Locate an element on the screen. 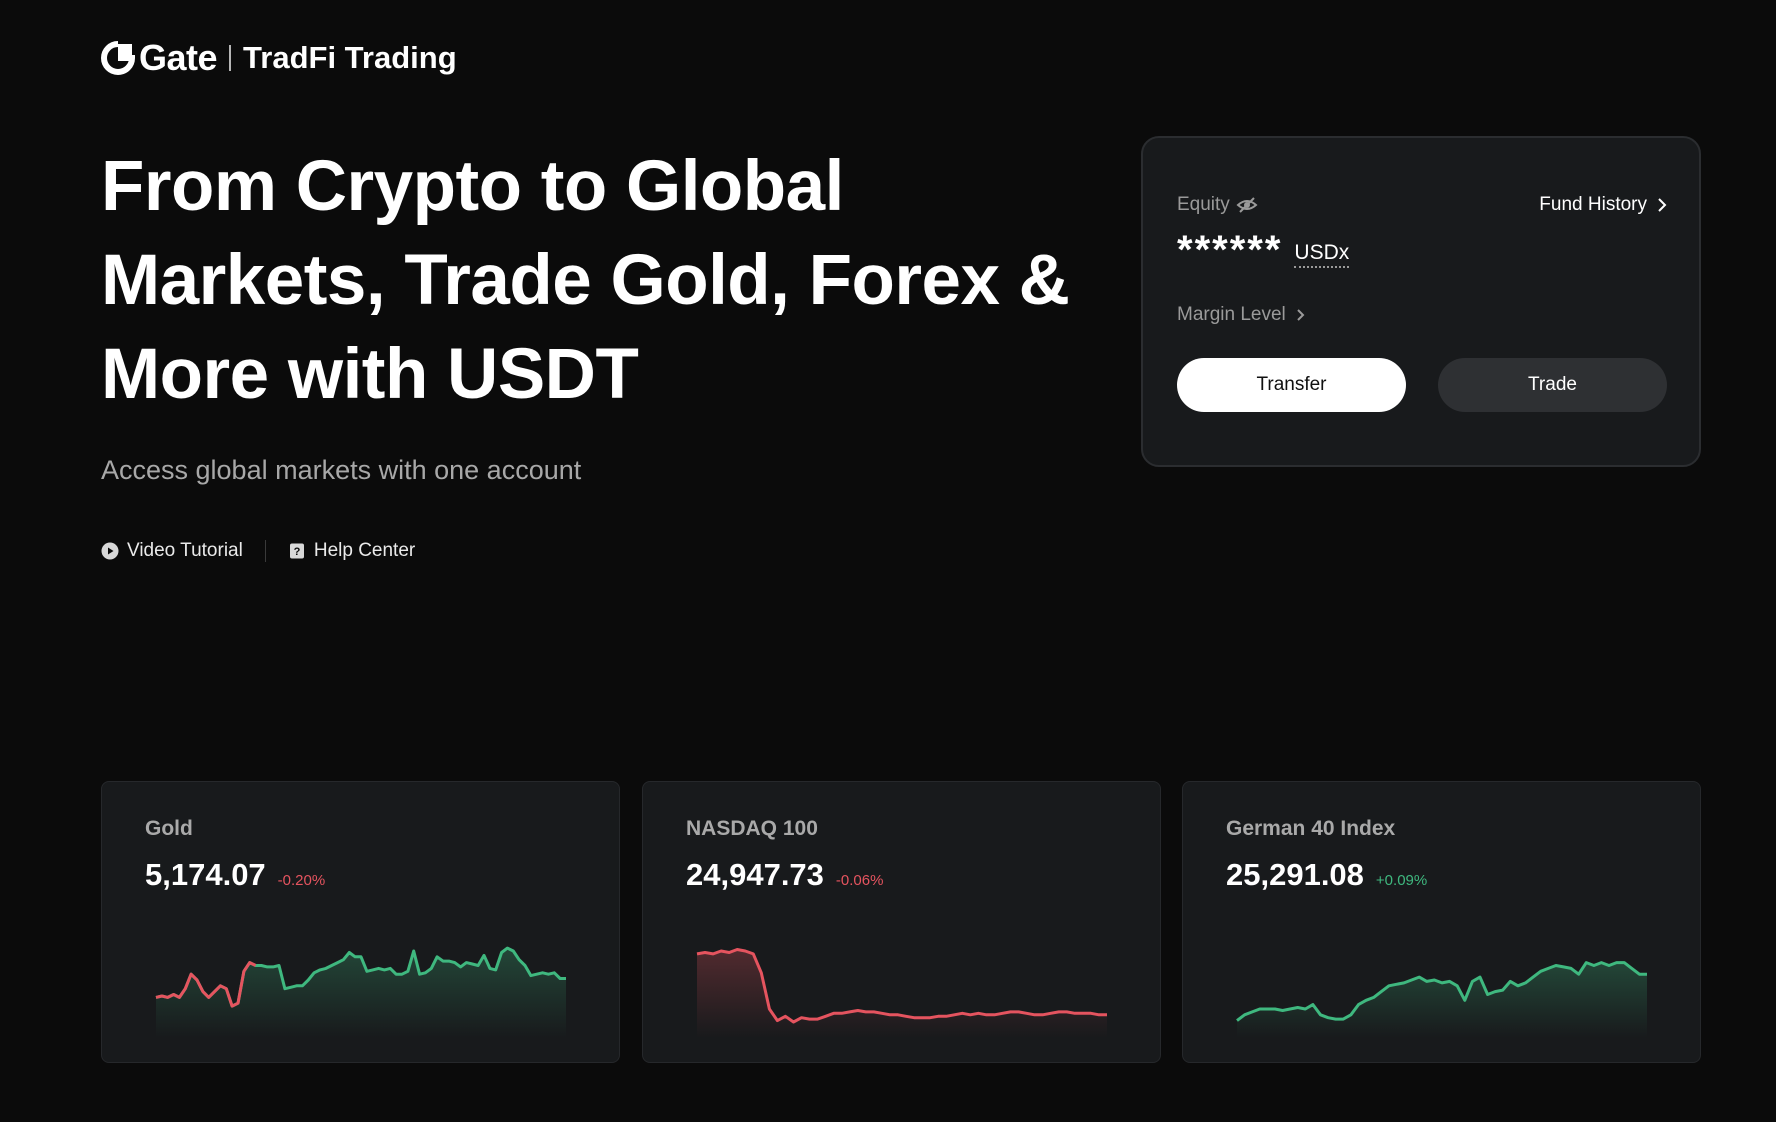 This screenshot has width=1776, height=1122. help-center-link: ? Help Center is located at coordinates (351, 551).